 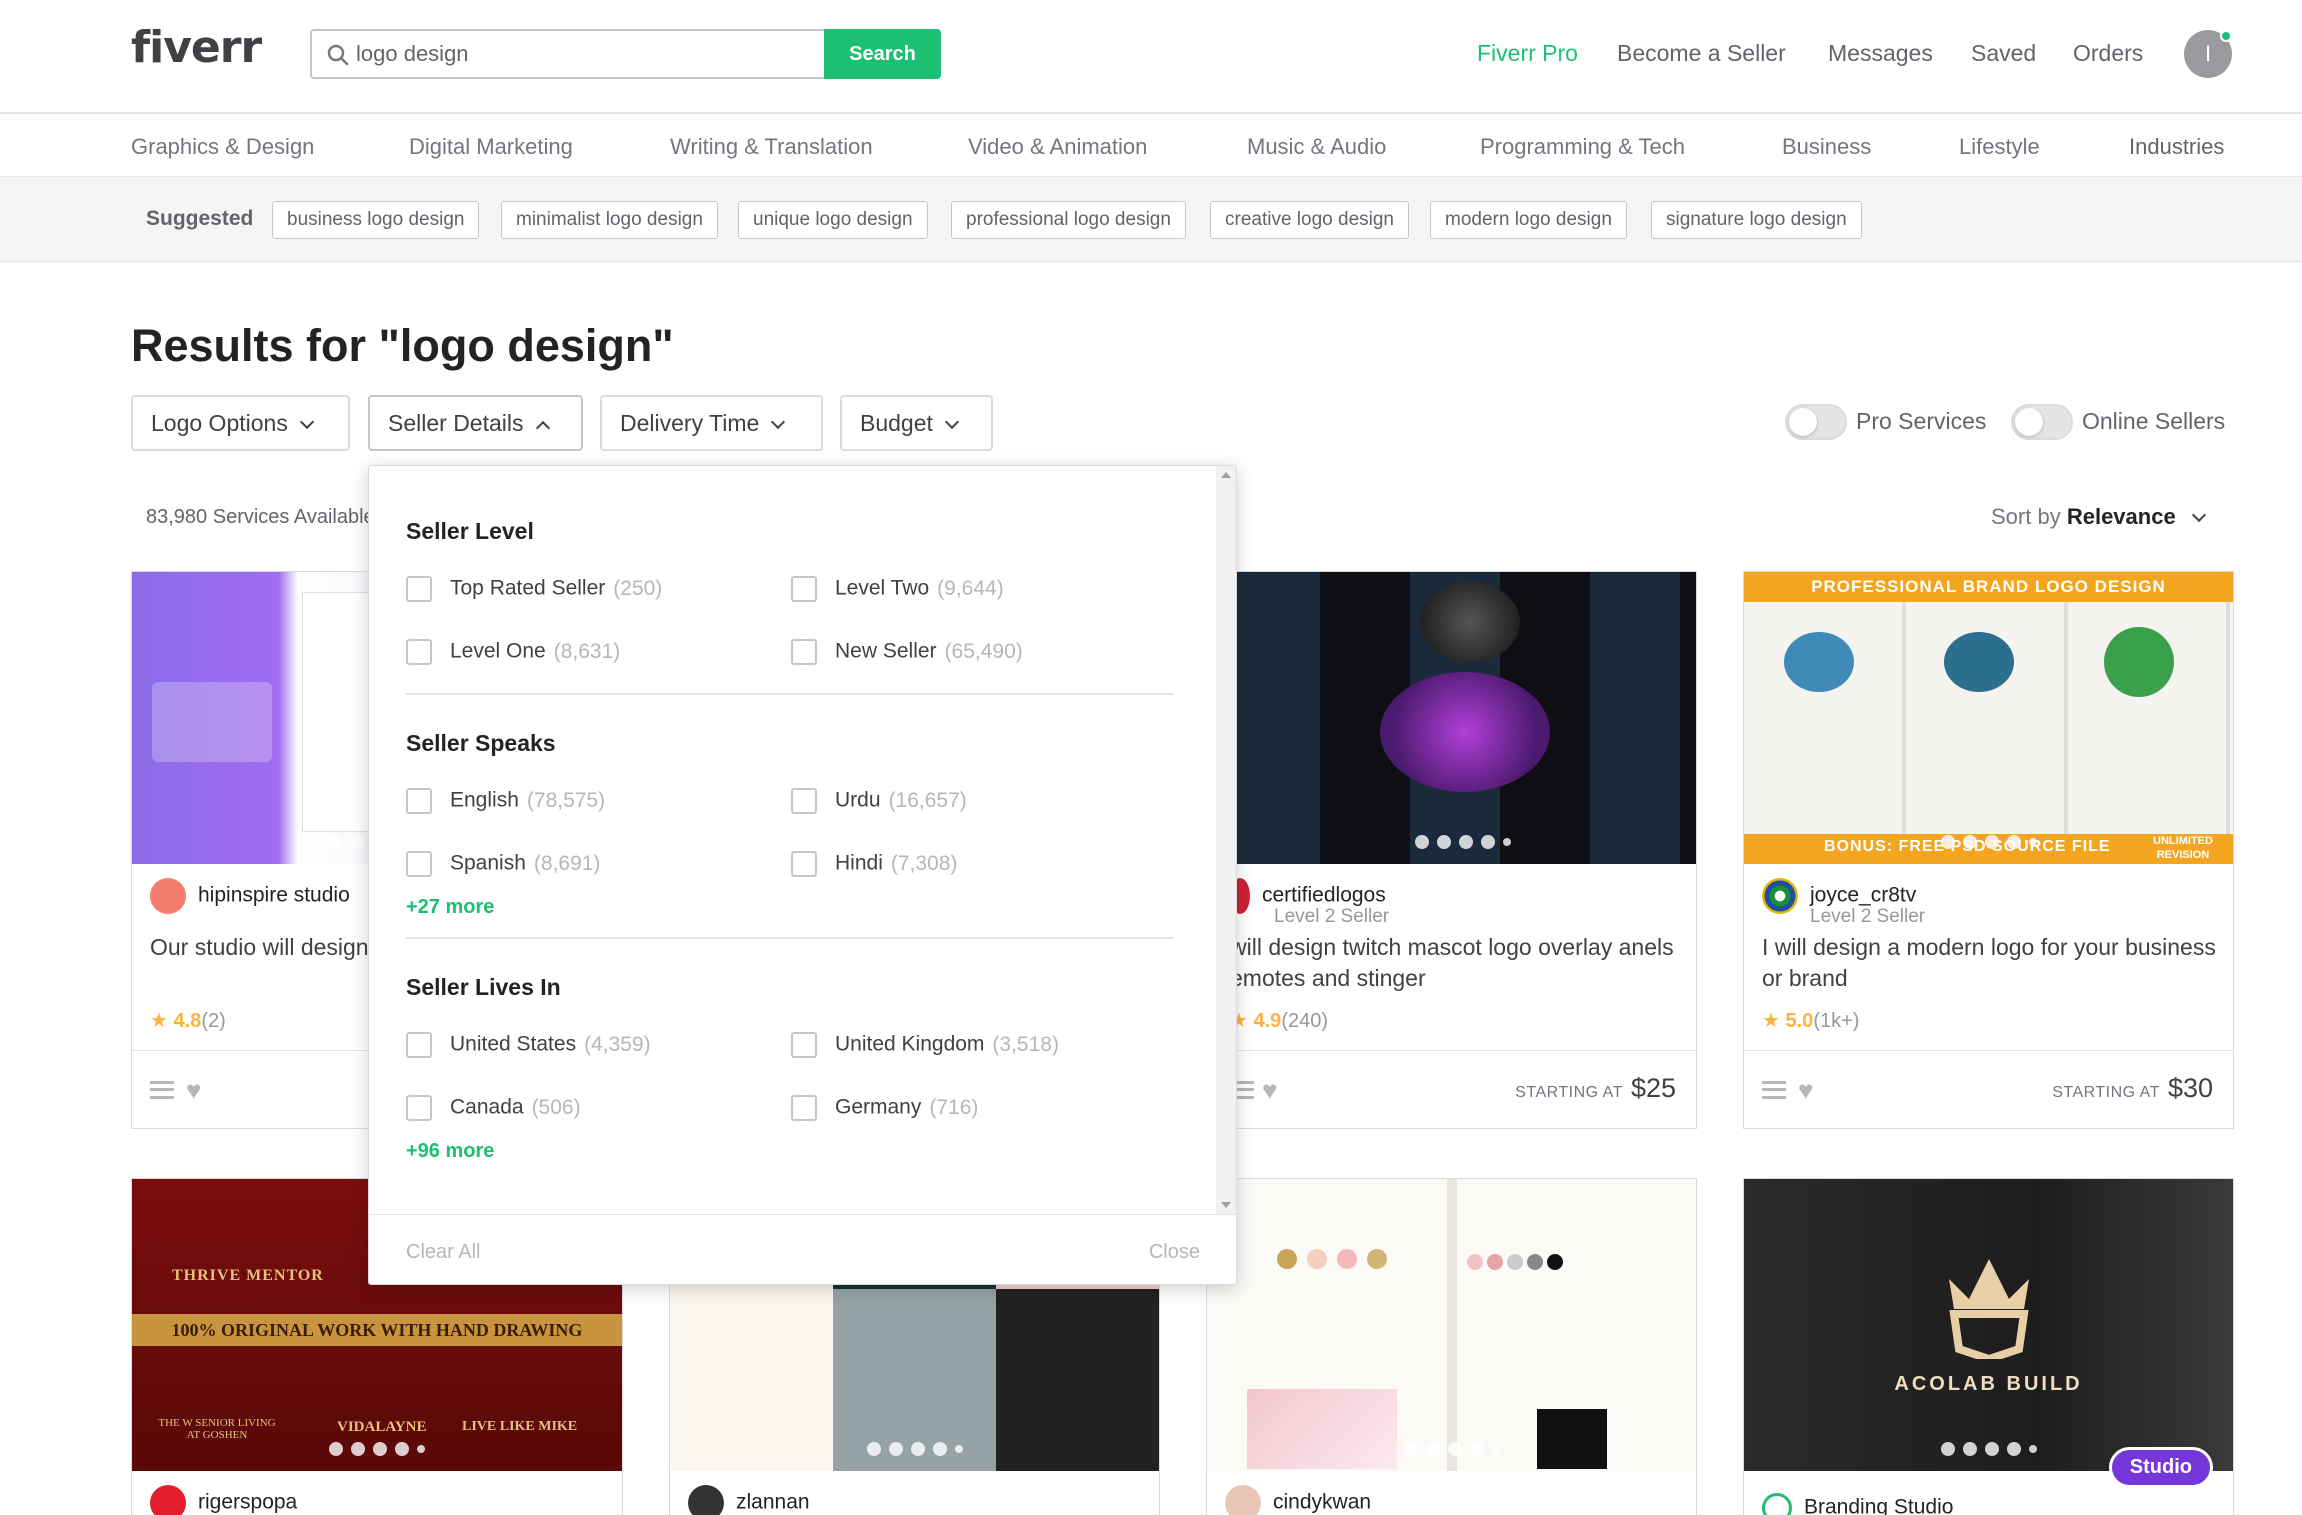 I want to click on seller-name: zlannan, so click(x=749, y=1500).